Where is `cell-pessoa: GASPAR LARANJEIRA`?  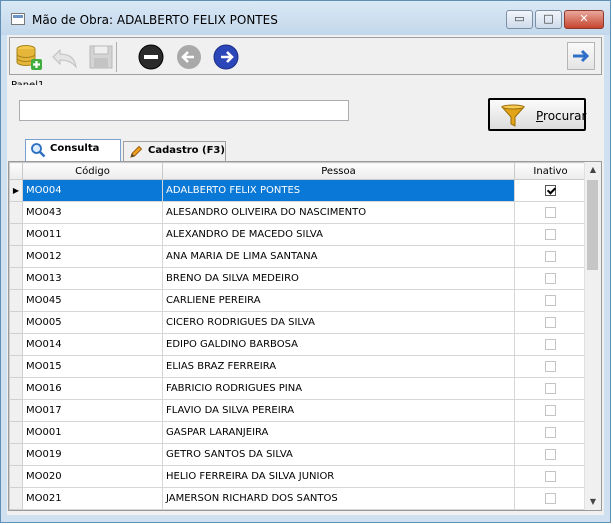 cell-pessoa: GASPAR LARANJEIRA is located at coordinates (338, 432).